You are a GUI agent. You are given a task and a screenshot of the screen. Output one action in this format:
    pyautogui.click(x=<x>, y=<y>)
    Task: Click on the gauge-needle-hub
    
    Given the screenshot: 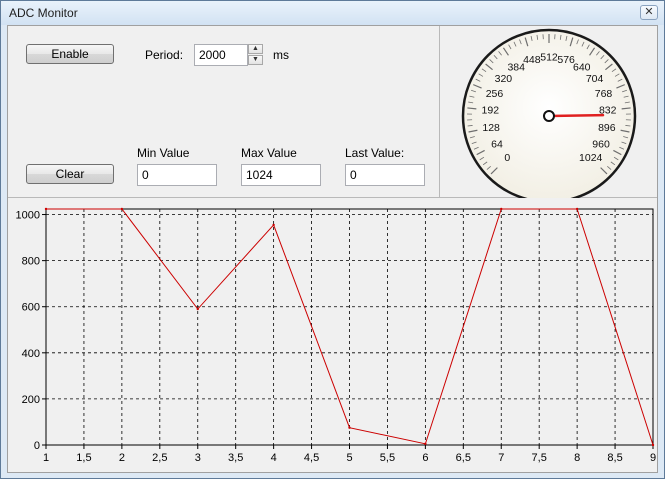 What is the action you would take?
    pyautogui.click(x=549, y=116)
    